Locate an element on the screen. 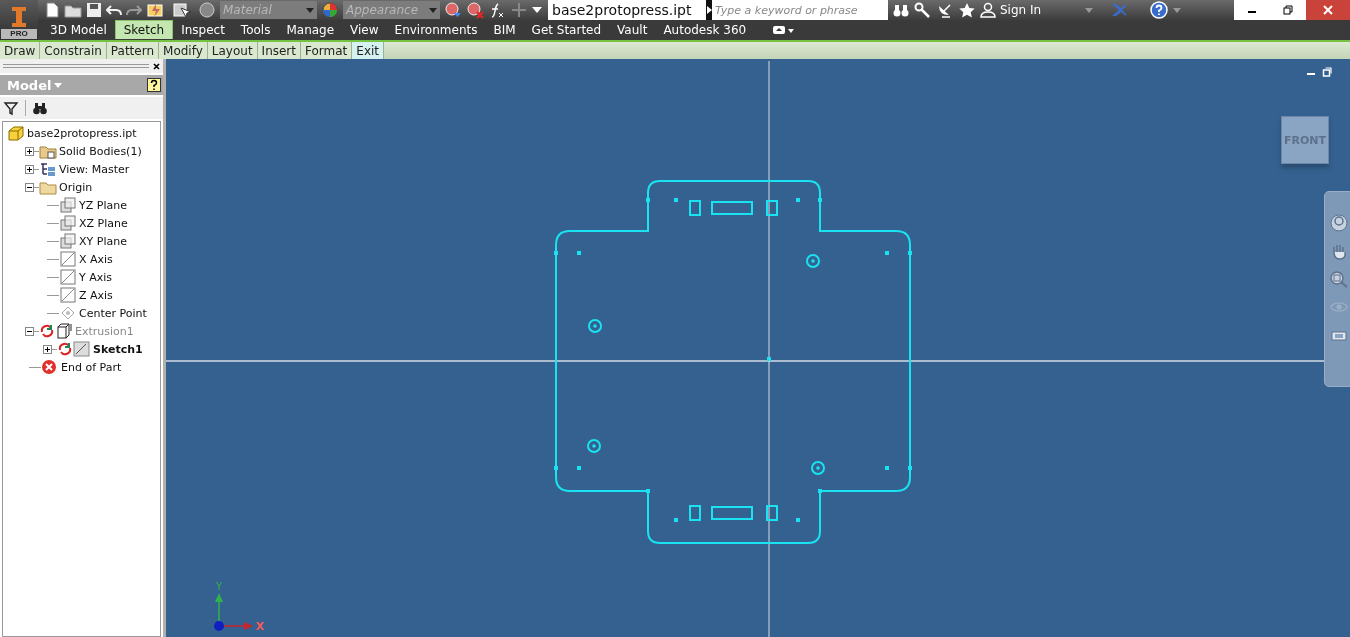 The image size is (1350, 637). tree-item-label: XY Plane is located at coordinates (103, 241).